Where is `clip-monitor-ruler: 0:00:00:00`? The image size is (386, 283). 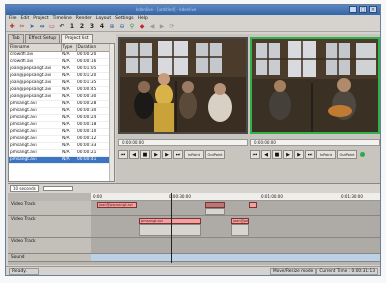 clip-monitor-ruler: 0:00:00:00 is located at coordinates (183, 142).